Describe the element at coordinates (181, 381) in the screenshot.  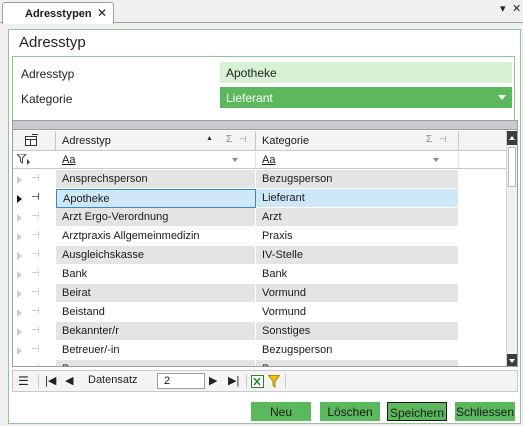
I see `record-number-input: 2` at that location.